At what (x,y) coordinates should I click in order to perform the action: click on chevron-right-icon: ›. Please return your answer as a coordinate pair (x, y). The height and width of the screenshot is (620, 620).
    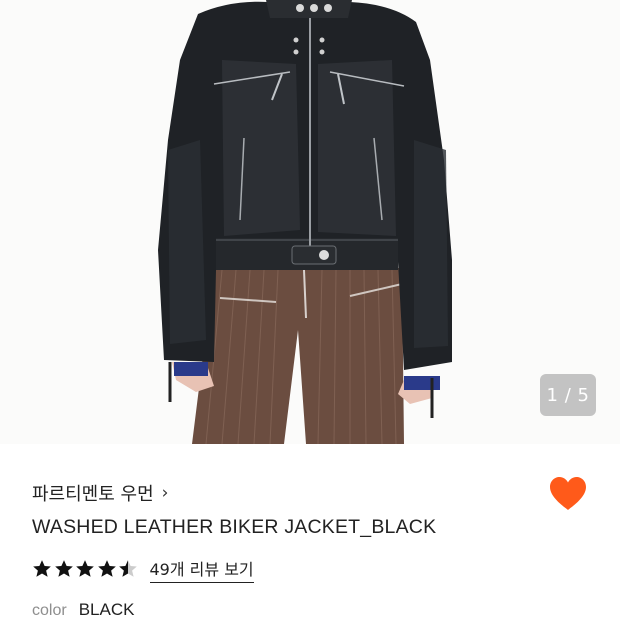
    Looking at the image, I should click on (165, 493).